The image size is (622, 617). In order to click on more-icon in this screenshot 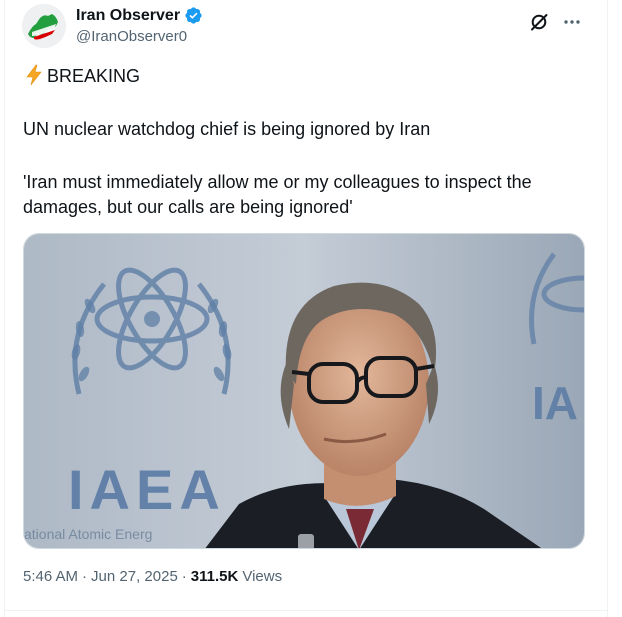, I will do `click(572, 22)`.